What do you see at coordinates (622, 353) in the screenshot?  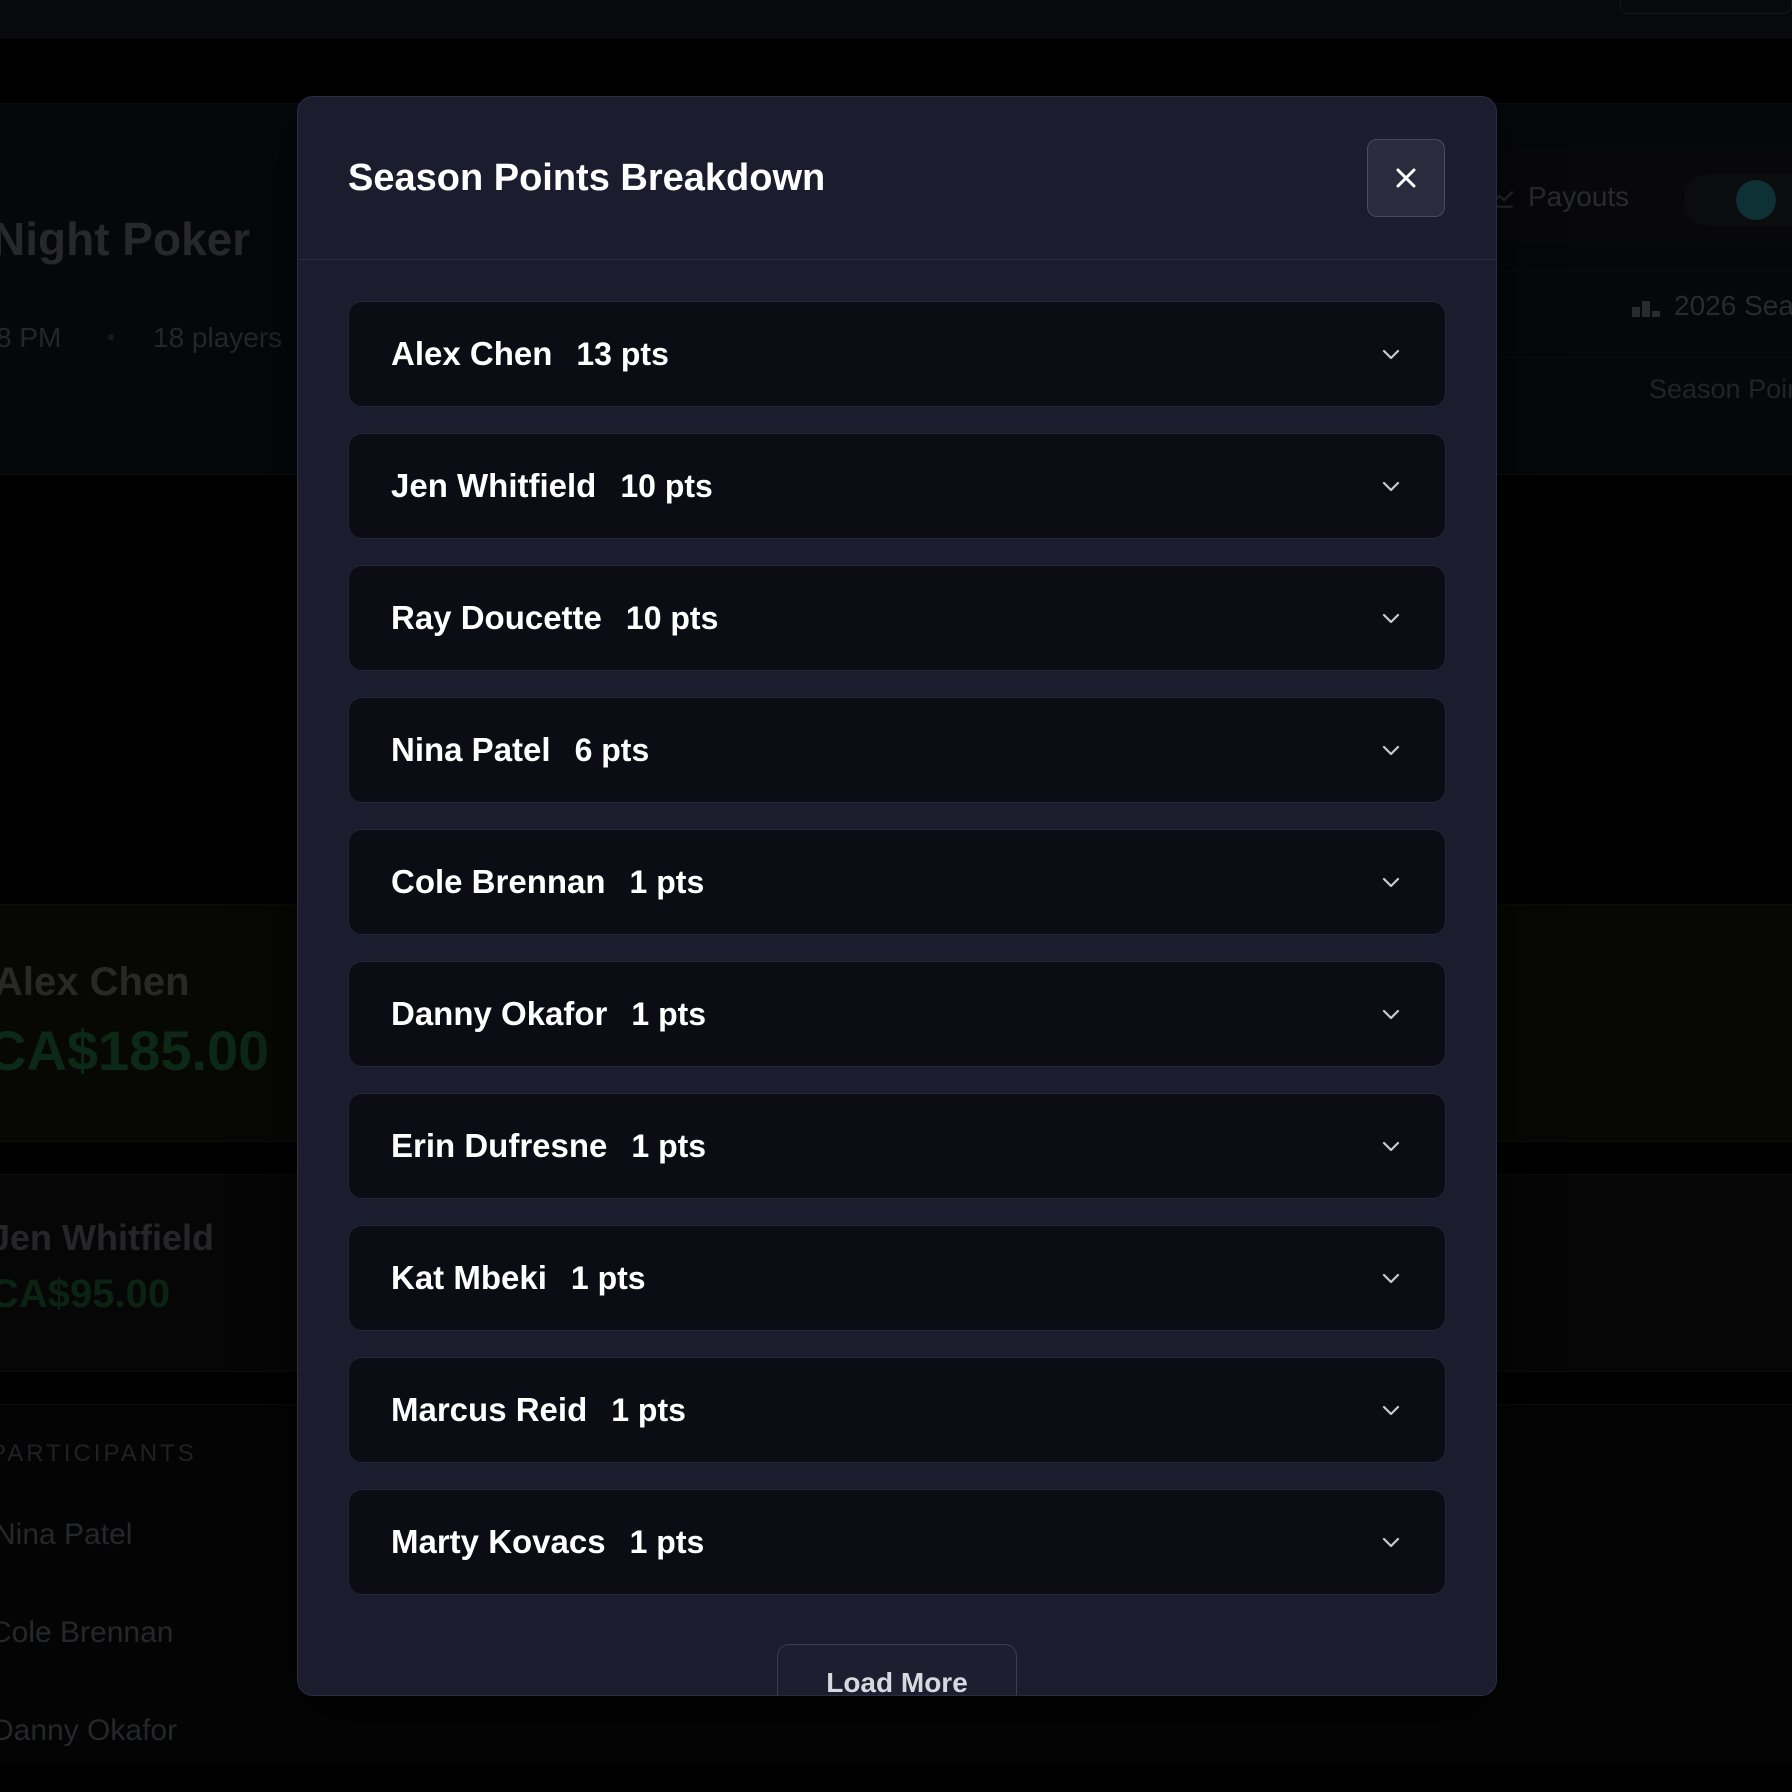 I see `player-points: 13 pts` at bounding box center [622, 353].